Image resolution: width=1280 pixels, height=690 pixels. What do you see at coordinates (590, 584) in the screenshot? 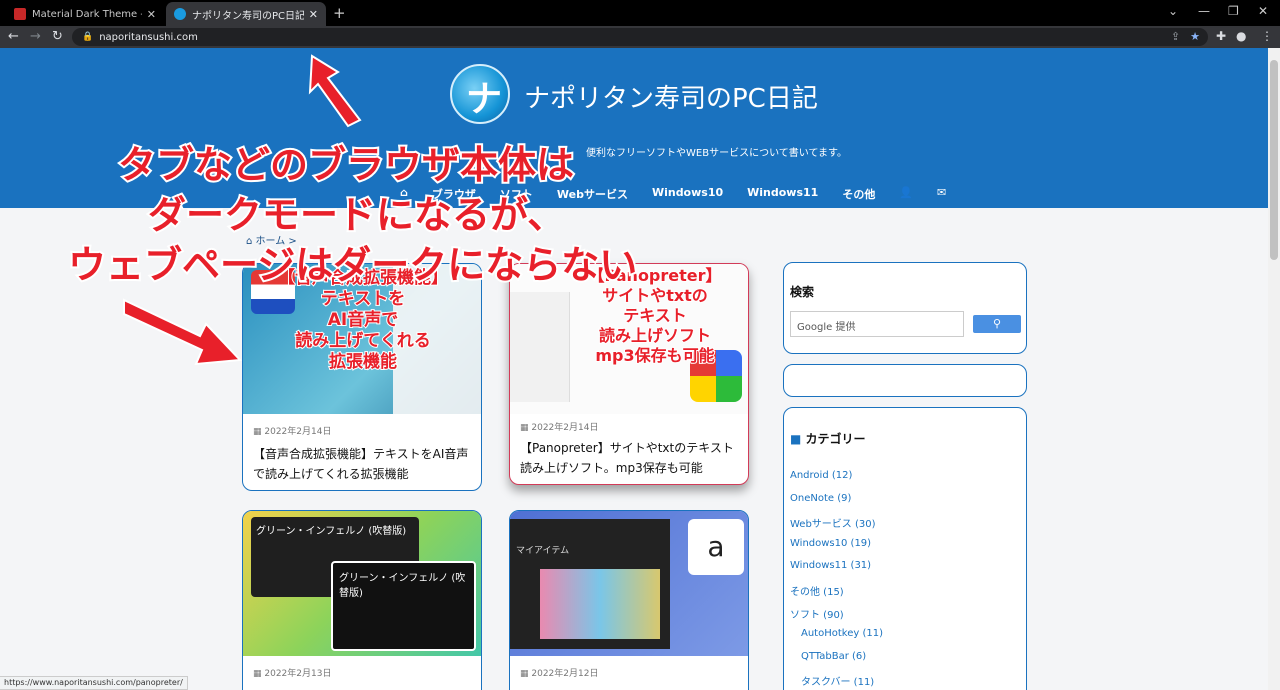
I see `screen-panel: マイアイテム` at bounding box center [590, 584].